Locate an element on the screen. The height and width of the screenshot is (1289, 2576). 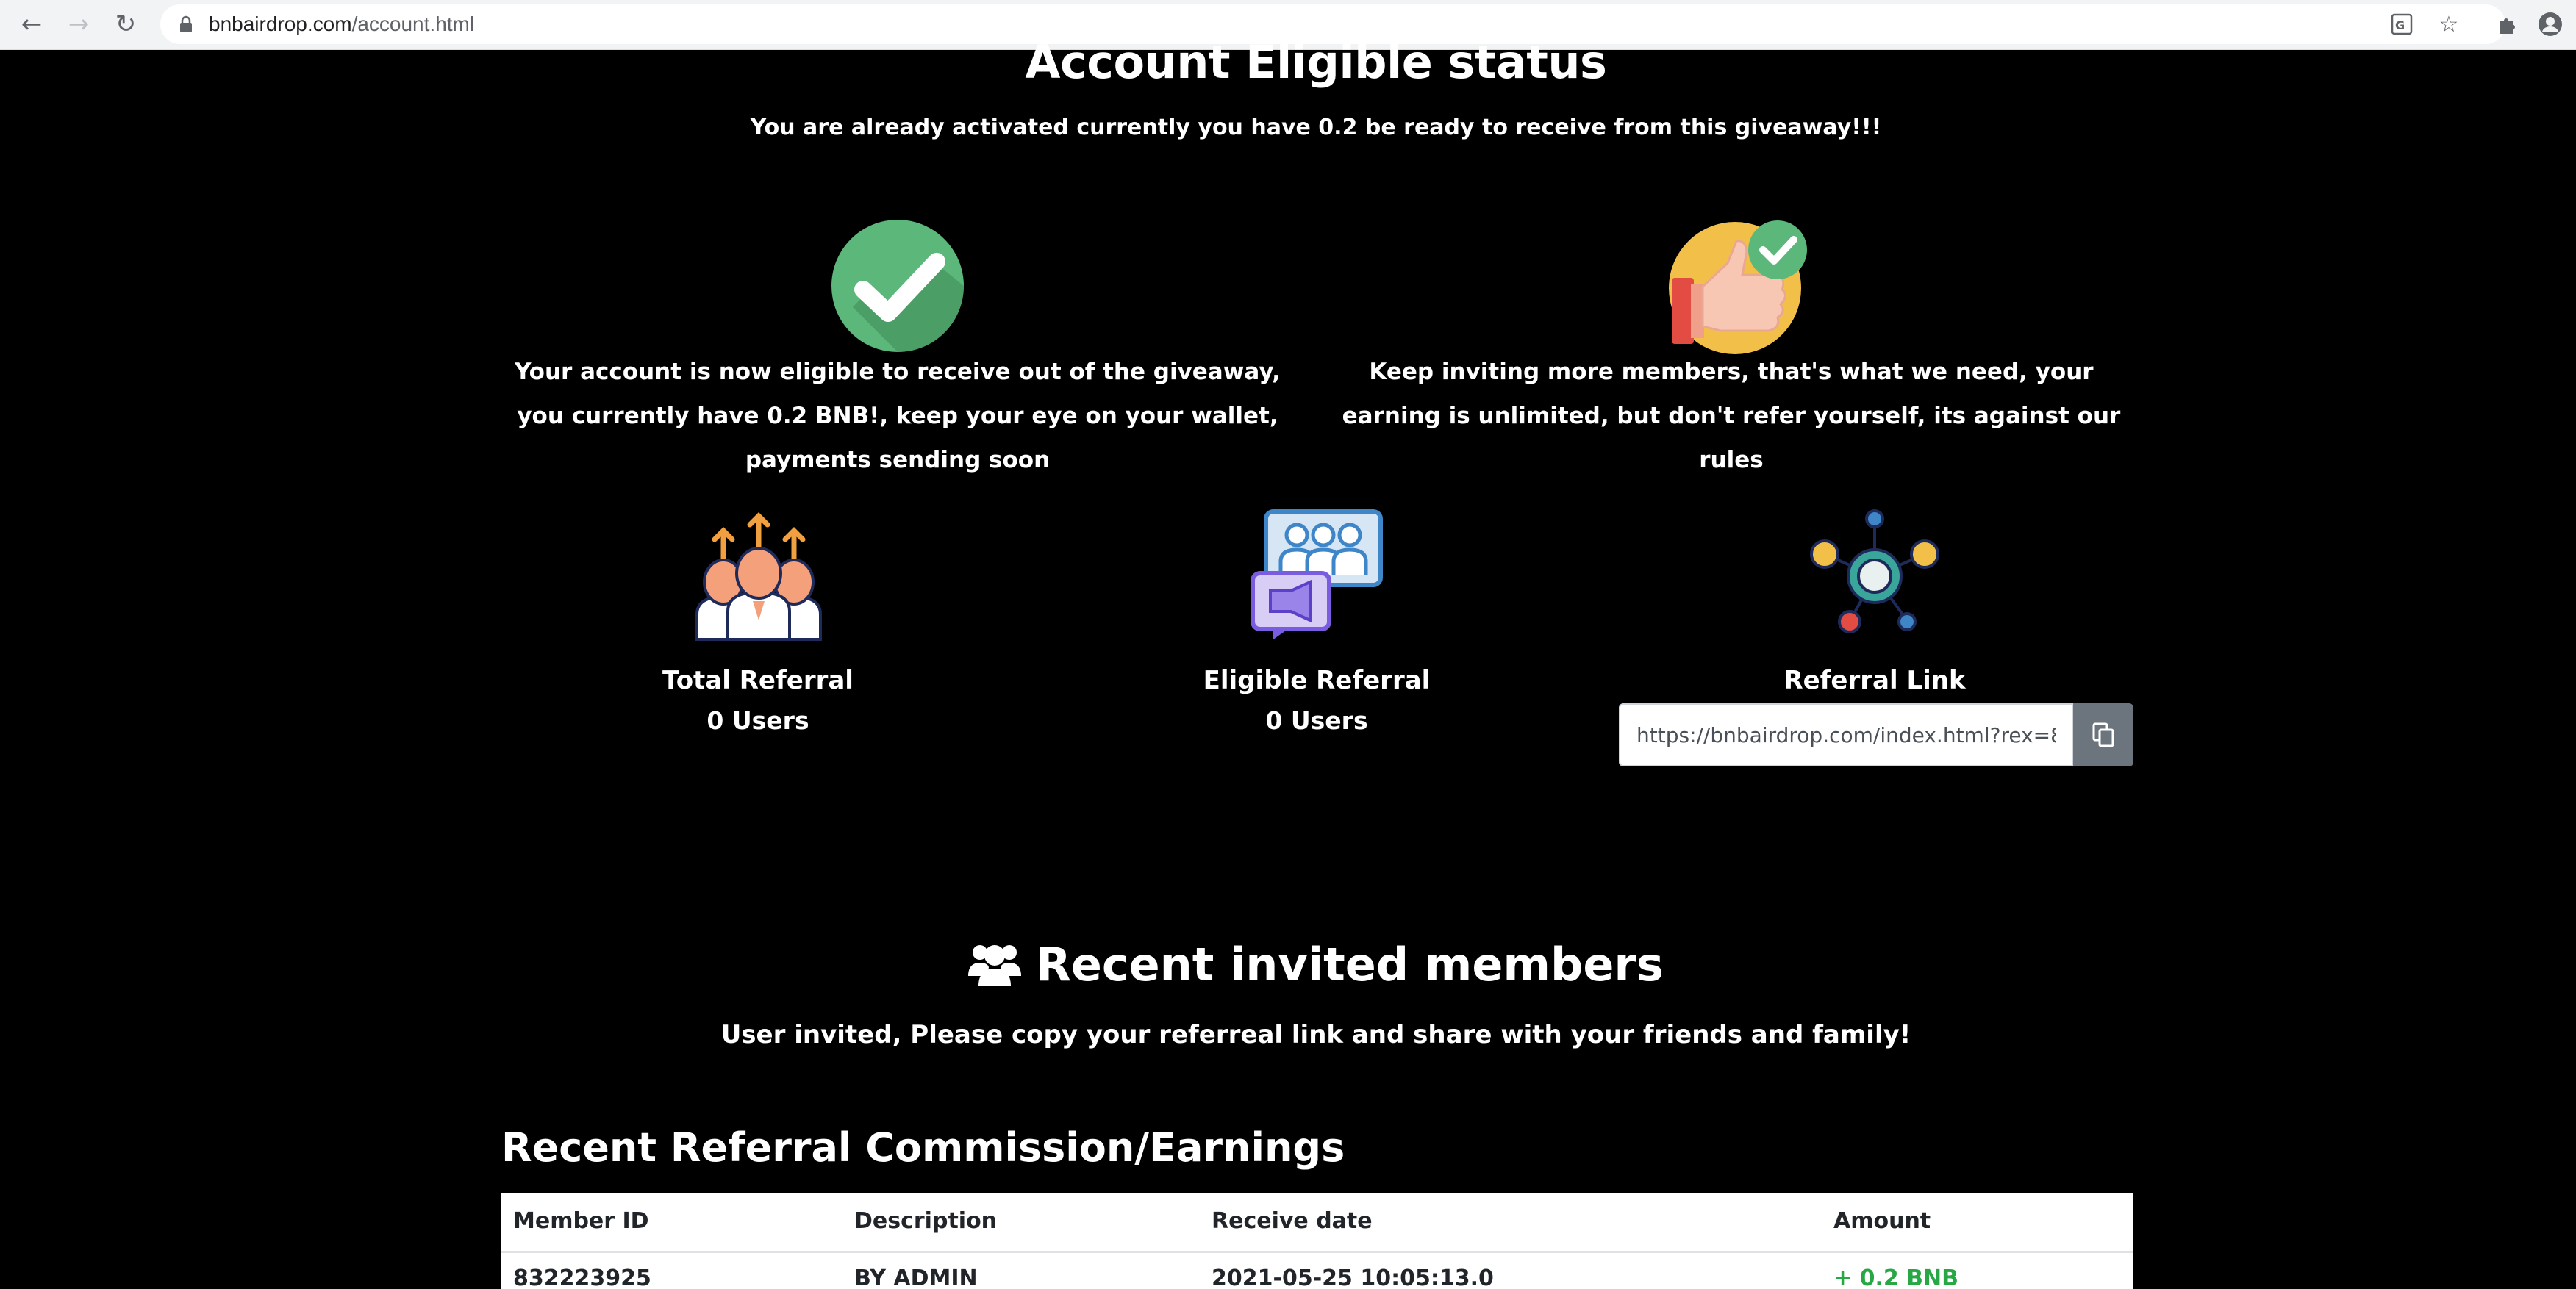
team-growth-icon is located at coordinates (758, 576).